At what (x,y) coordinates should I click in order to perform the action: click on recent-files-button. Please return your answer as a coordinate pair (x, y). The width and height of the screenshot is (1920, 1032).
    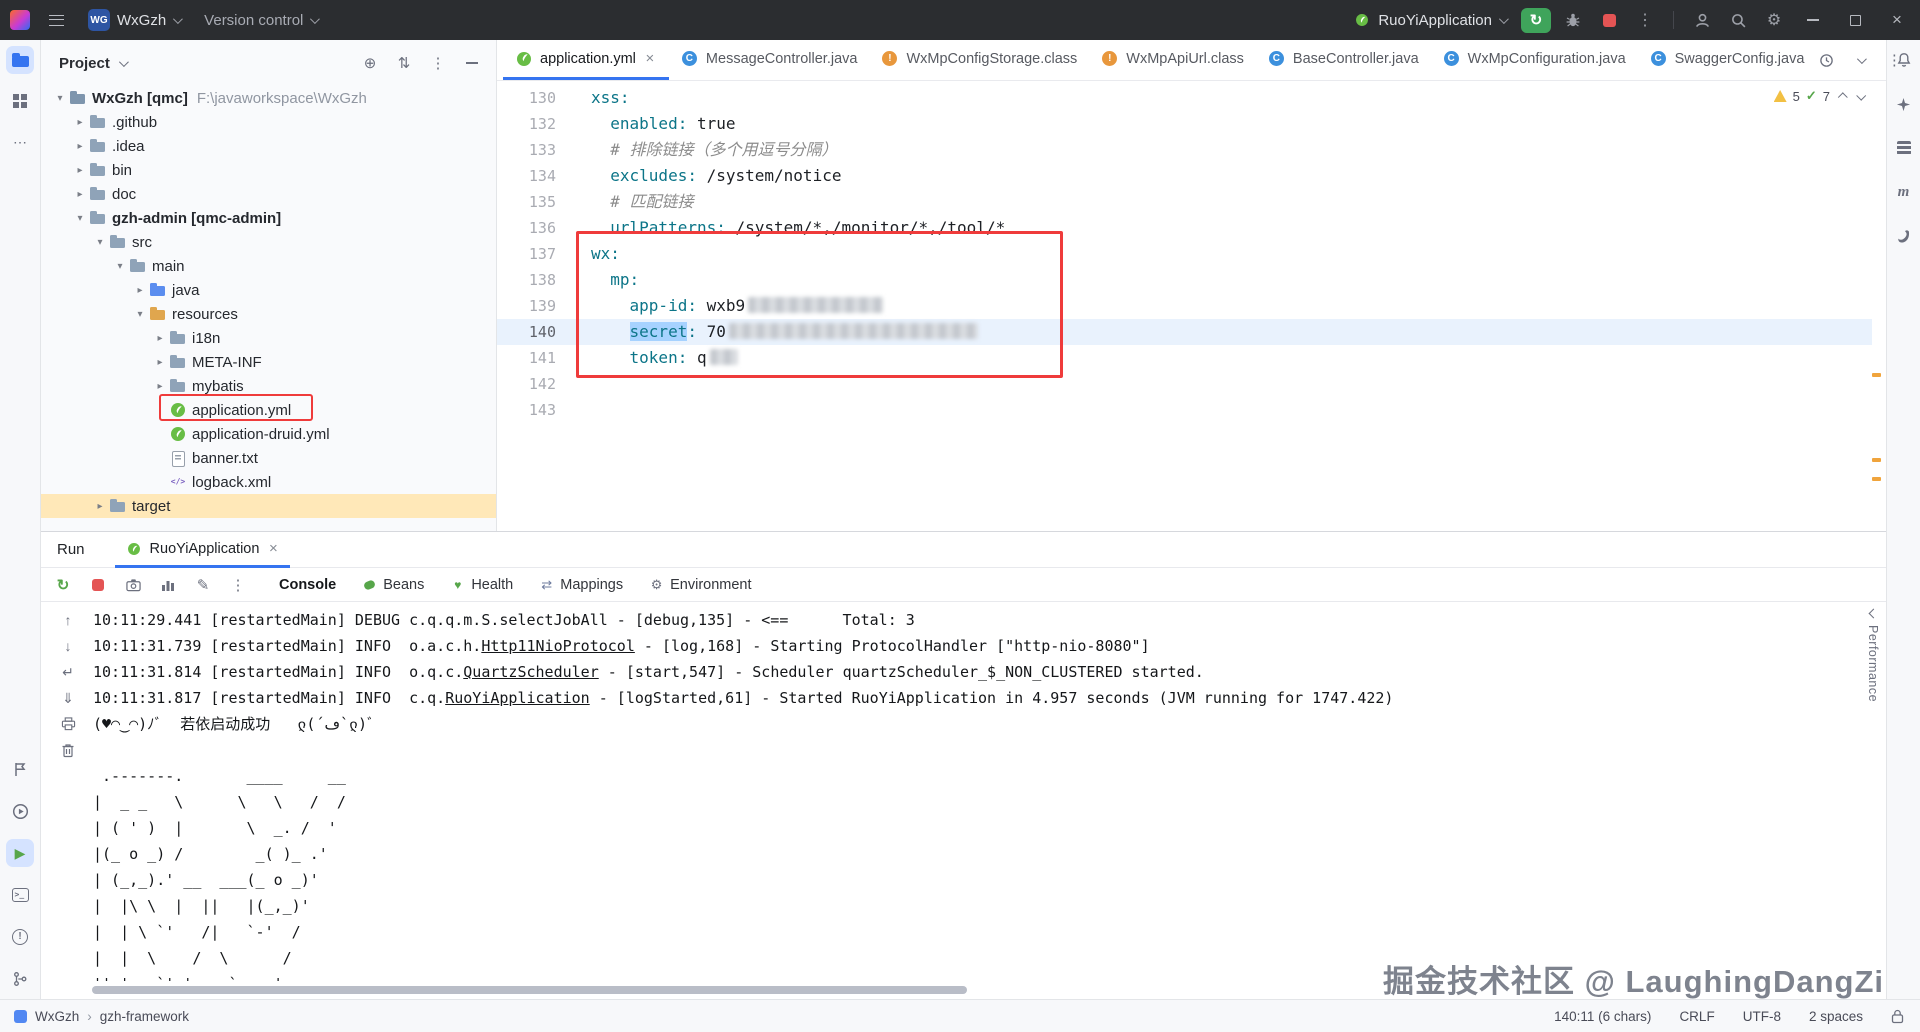
    Looking at the image, I should click on (1826, 60).